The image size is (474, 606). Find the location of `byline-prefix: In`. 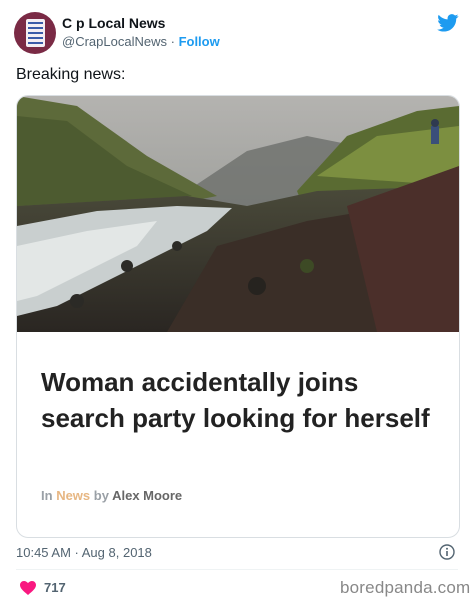

byline-prefix: In is located at coordinates (47, 495).